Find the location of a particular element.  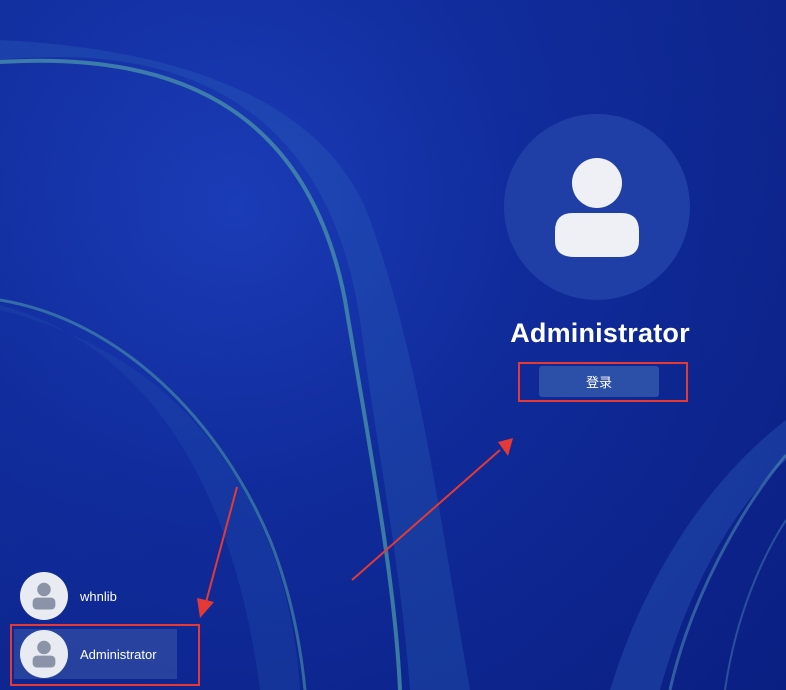

user-item-label: whnlib is located at coordinates (98, 596).